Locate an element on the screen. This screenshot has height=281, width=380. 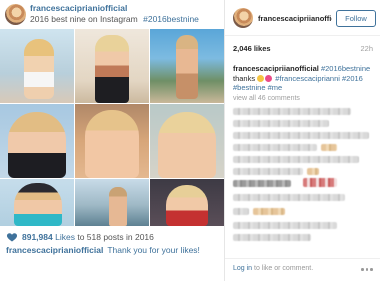
sidebar-header: francescacipriianofficial Follow is located at coordinates (302, 18).